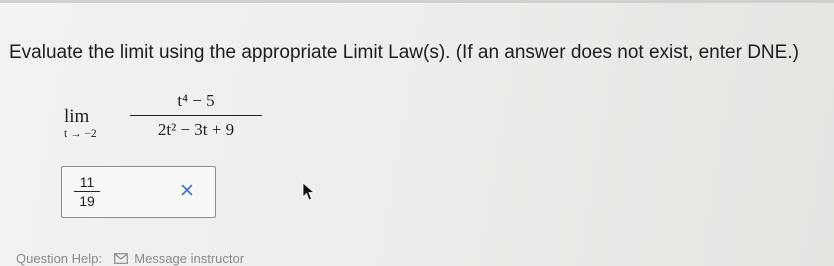 This screenshot has height=266, width=834. What do you see at coordinates (80, 134) in the screenshot?
I see `limit-subscript: t → −2` at bounding box center [80, 134].